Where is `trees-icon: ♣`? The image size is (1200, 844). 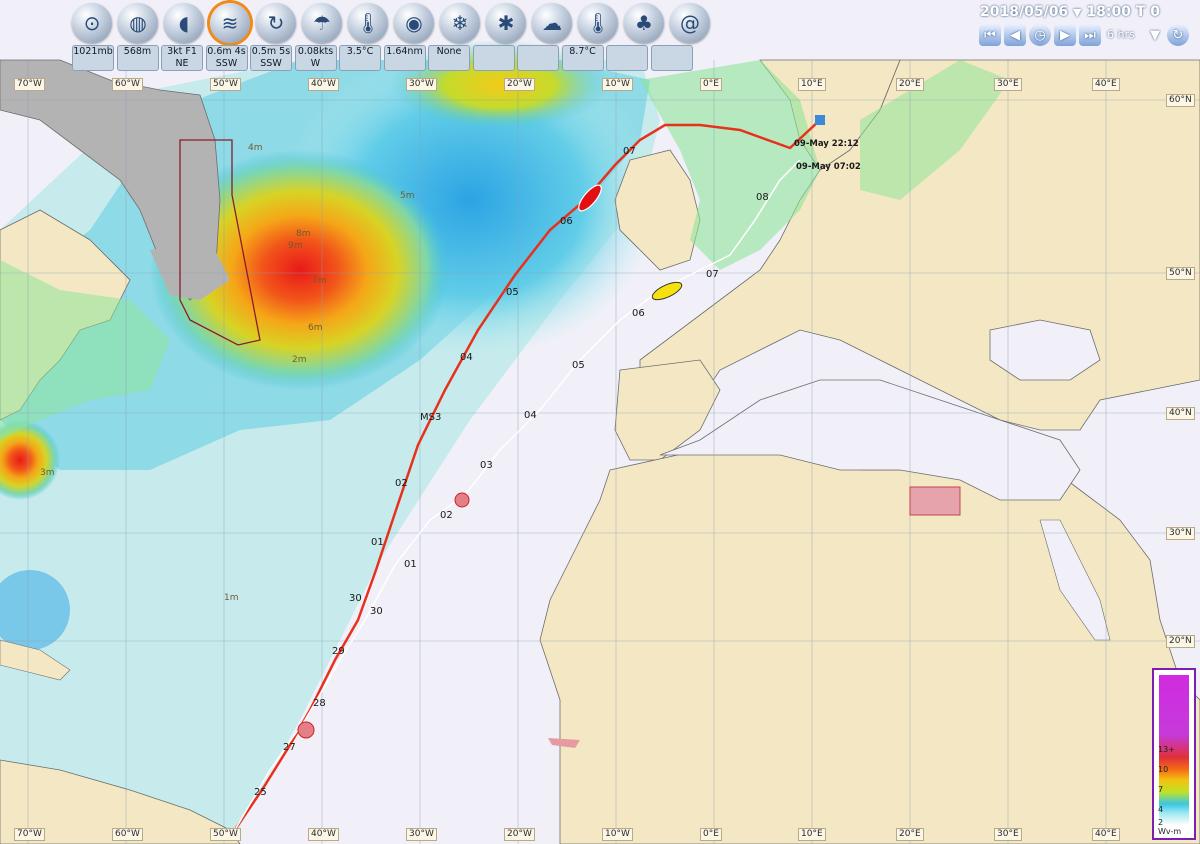
trees-icon: ♣ is located at coordinates (644, 23).